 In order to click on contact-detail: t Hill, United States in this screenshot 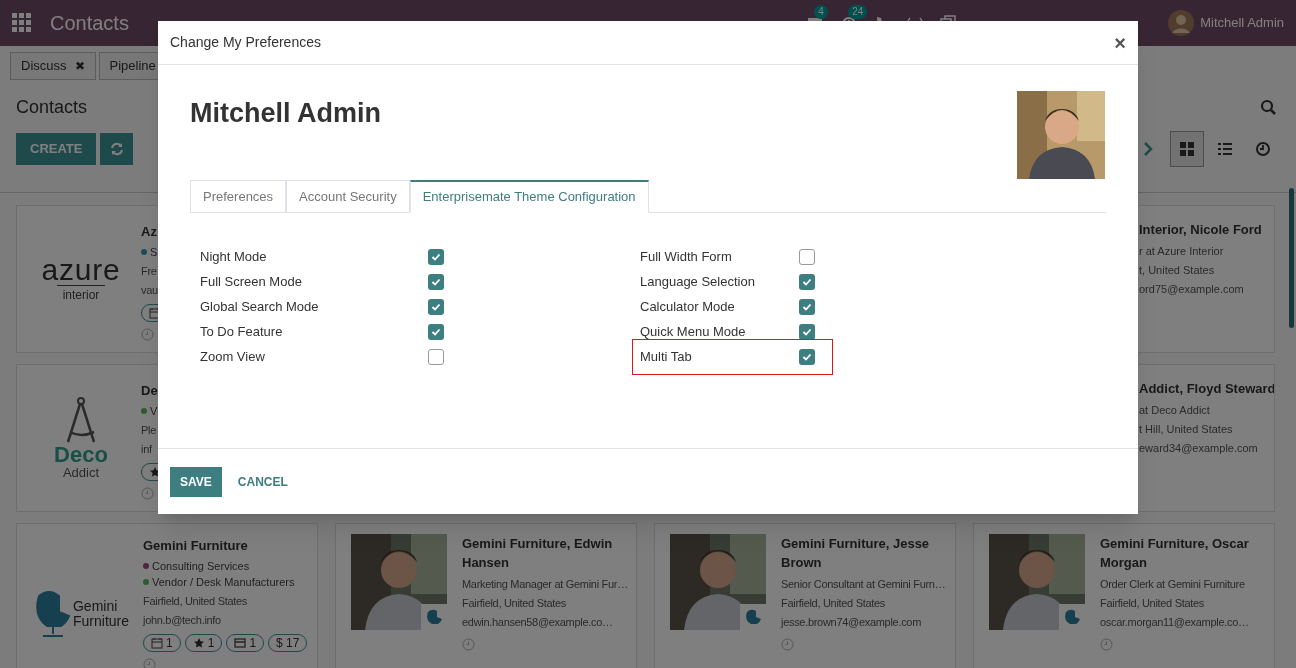, I will do `click(1186, 429)`.